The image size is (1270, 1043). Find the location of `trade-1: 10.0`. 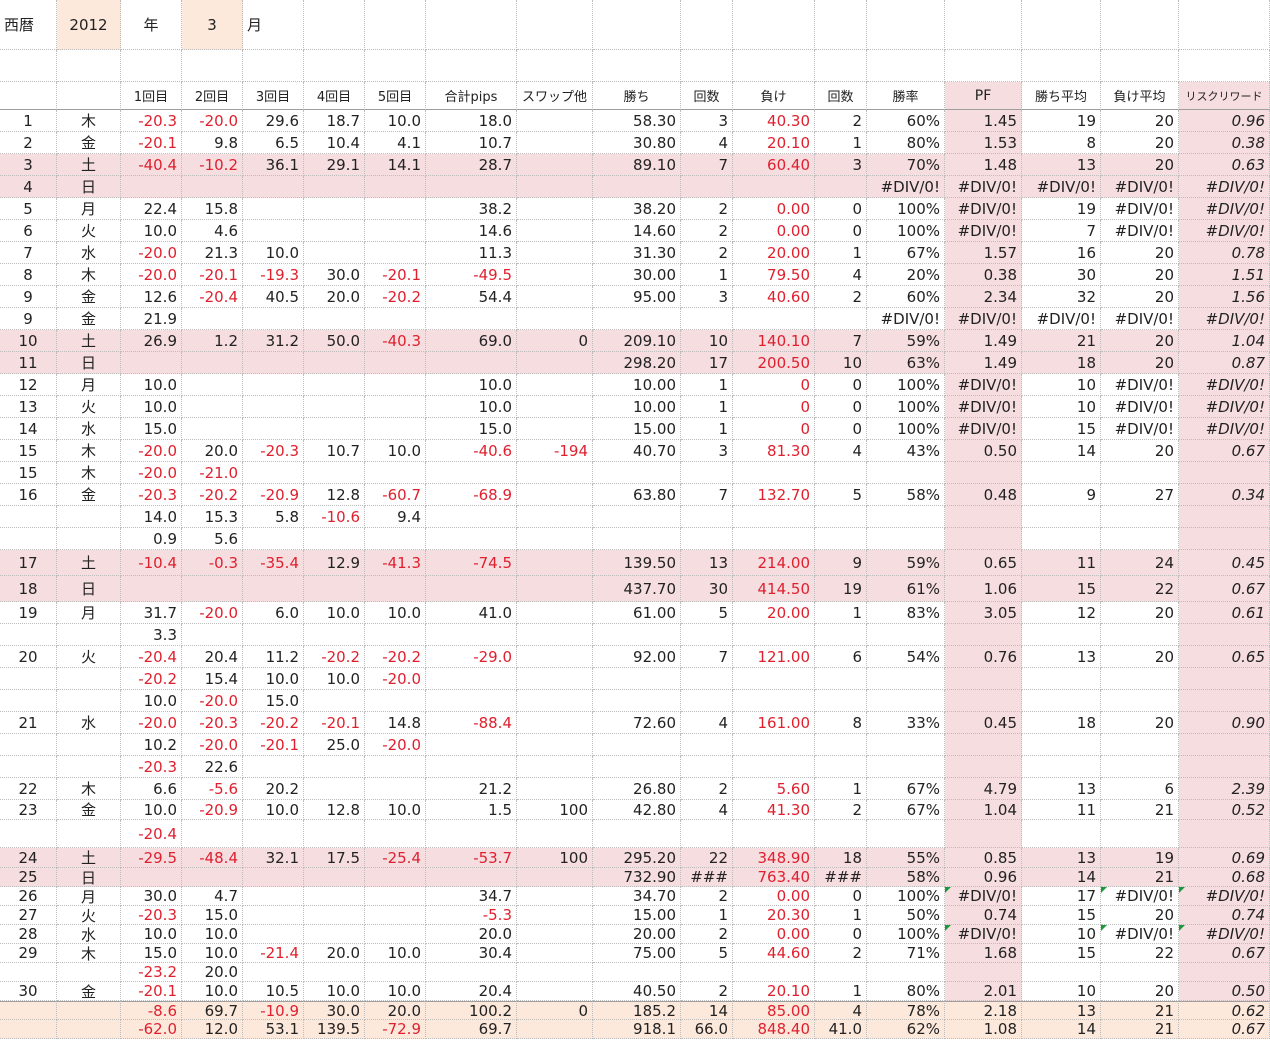

trade-1: 10.0 is located at coordinates (151, 231).